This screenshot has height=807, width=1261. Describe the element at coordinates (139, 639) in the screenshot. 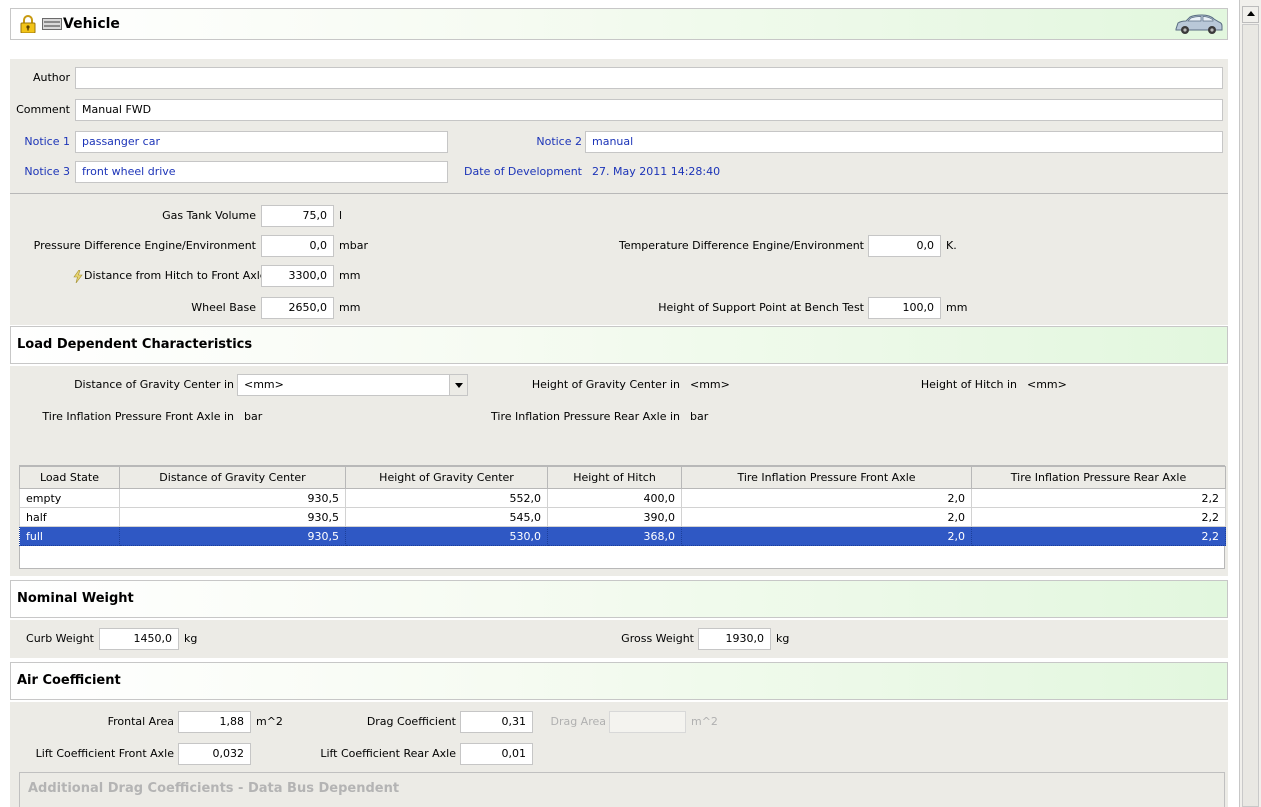

I see `curb-weight-field: 1450,0` at that location.